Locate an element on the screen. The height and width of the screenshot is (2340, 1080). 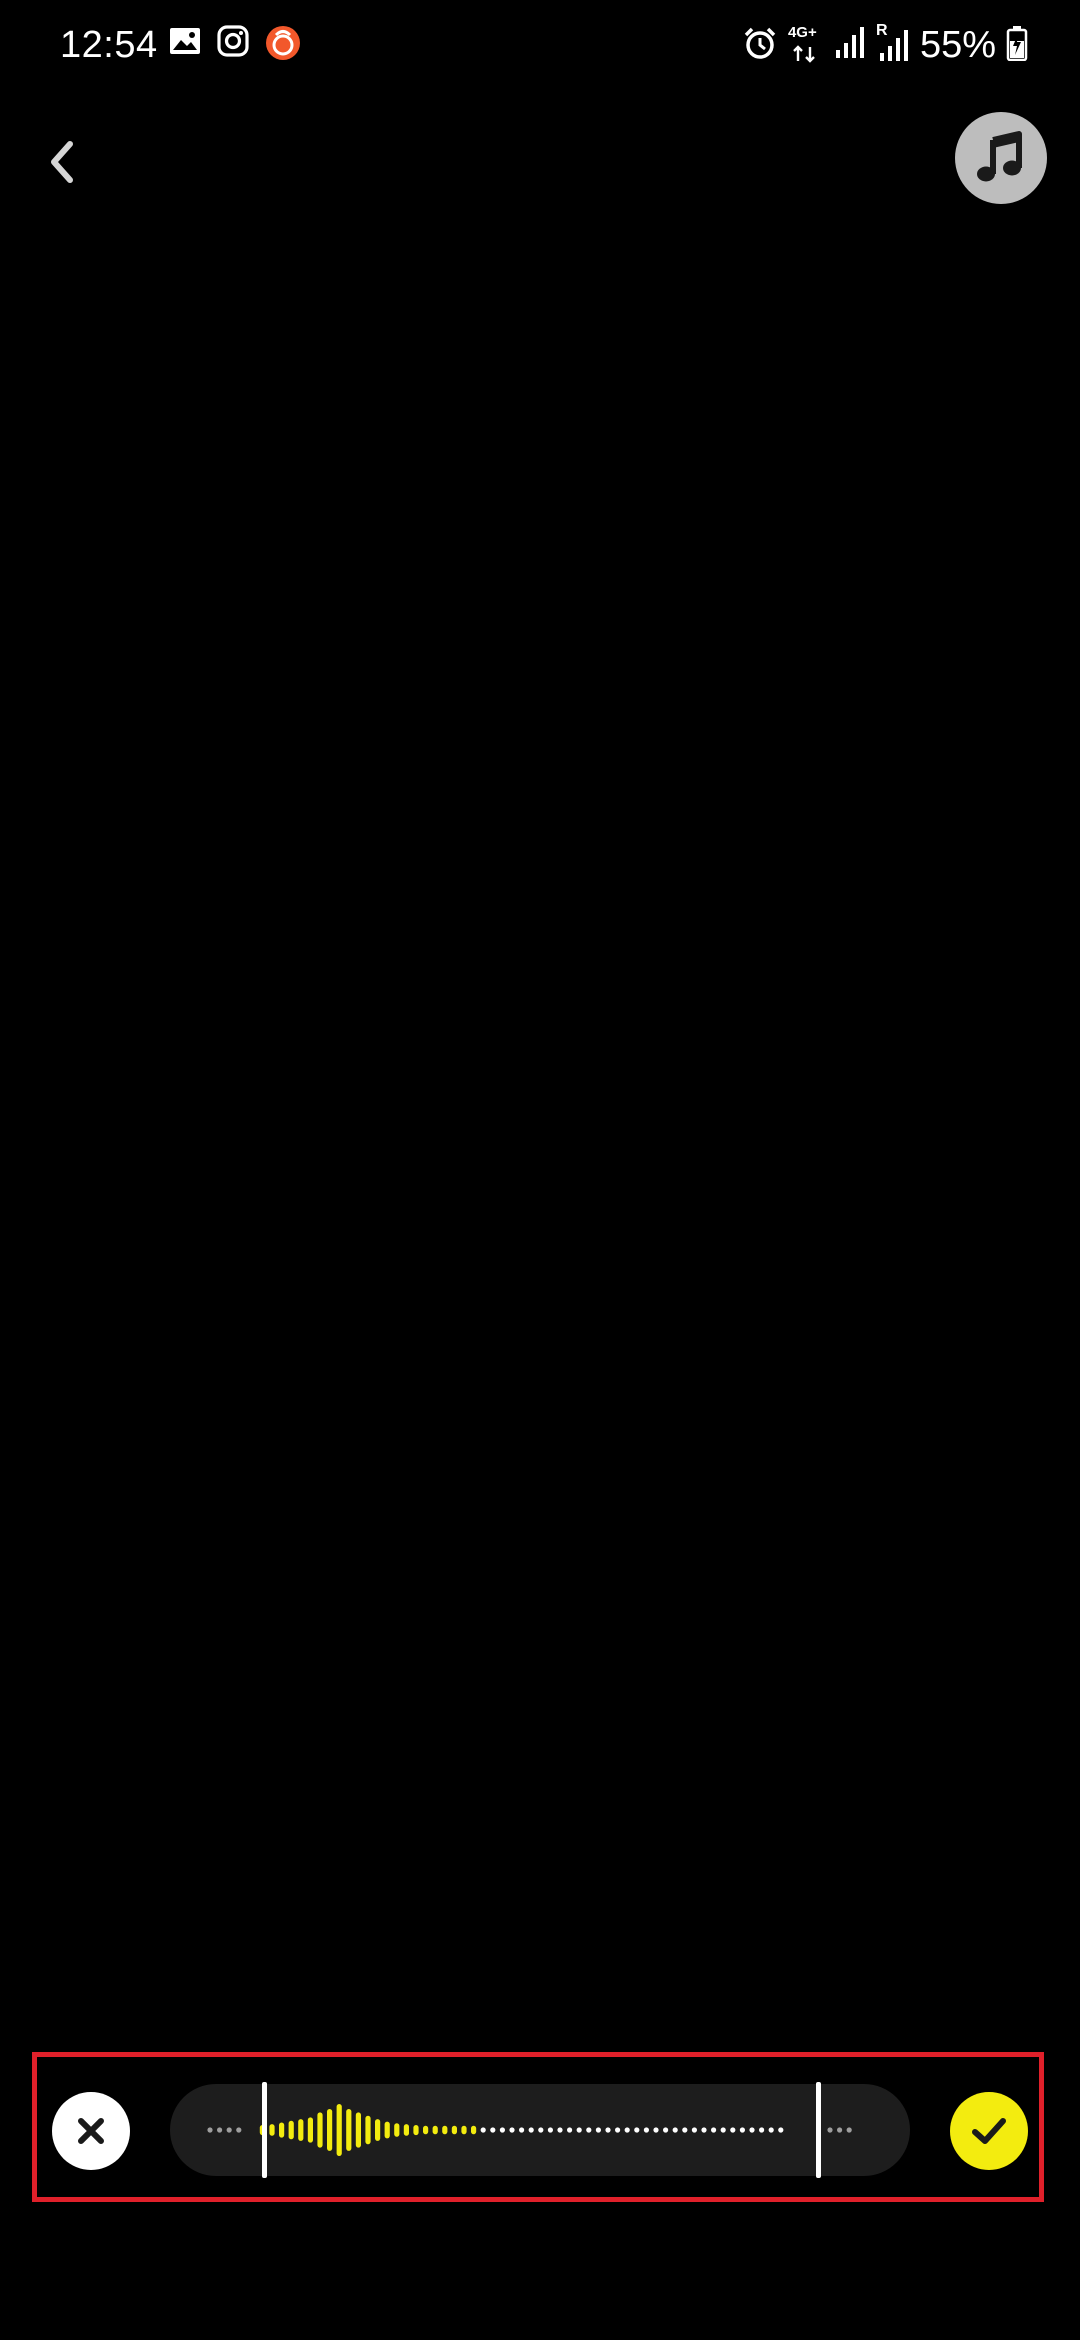
network-4g-icon: 4G+ is located at coordinates (806, 45).